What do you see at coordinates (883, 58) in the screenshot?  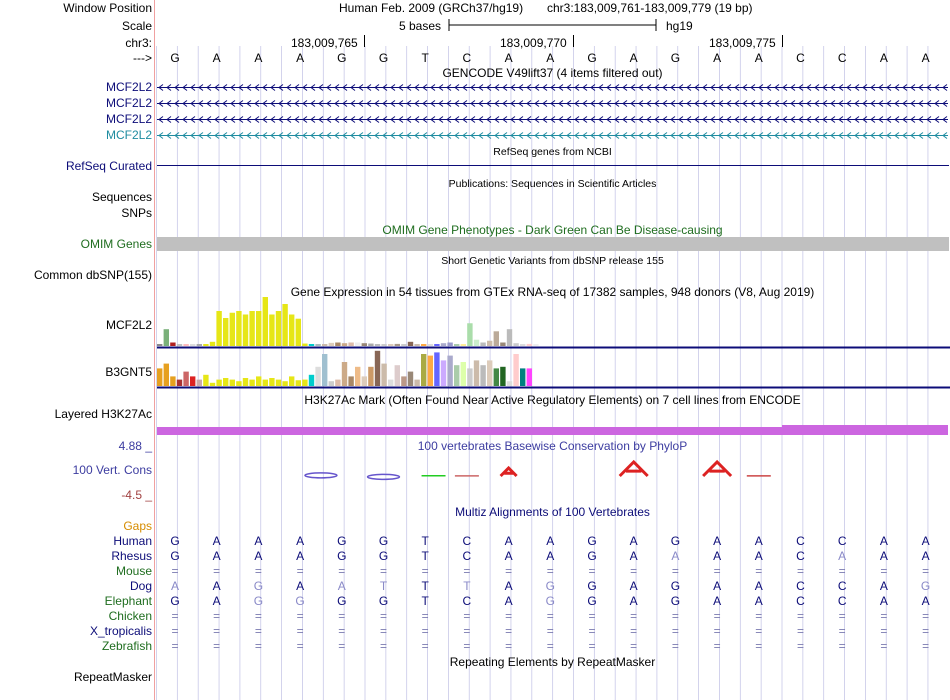 I see `base-letter: A` at bounding box center [883, 58].